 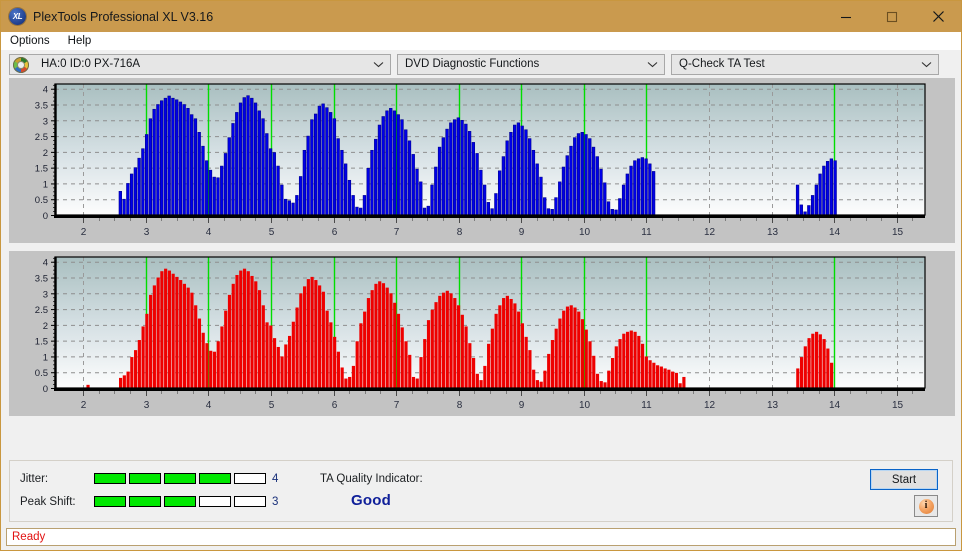 I want to click on function-select: DVD Diagnostic Functions, so click(x=531, y=64).